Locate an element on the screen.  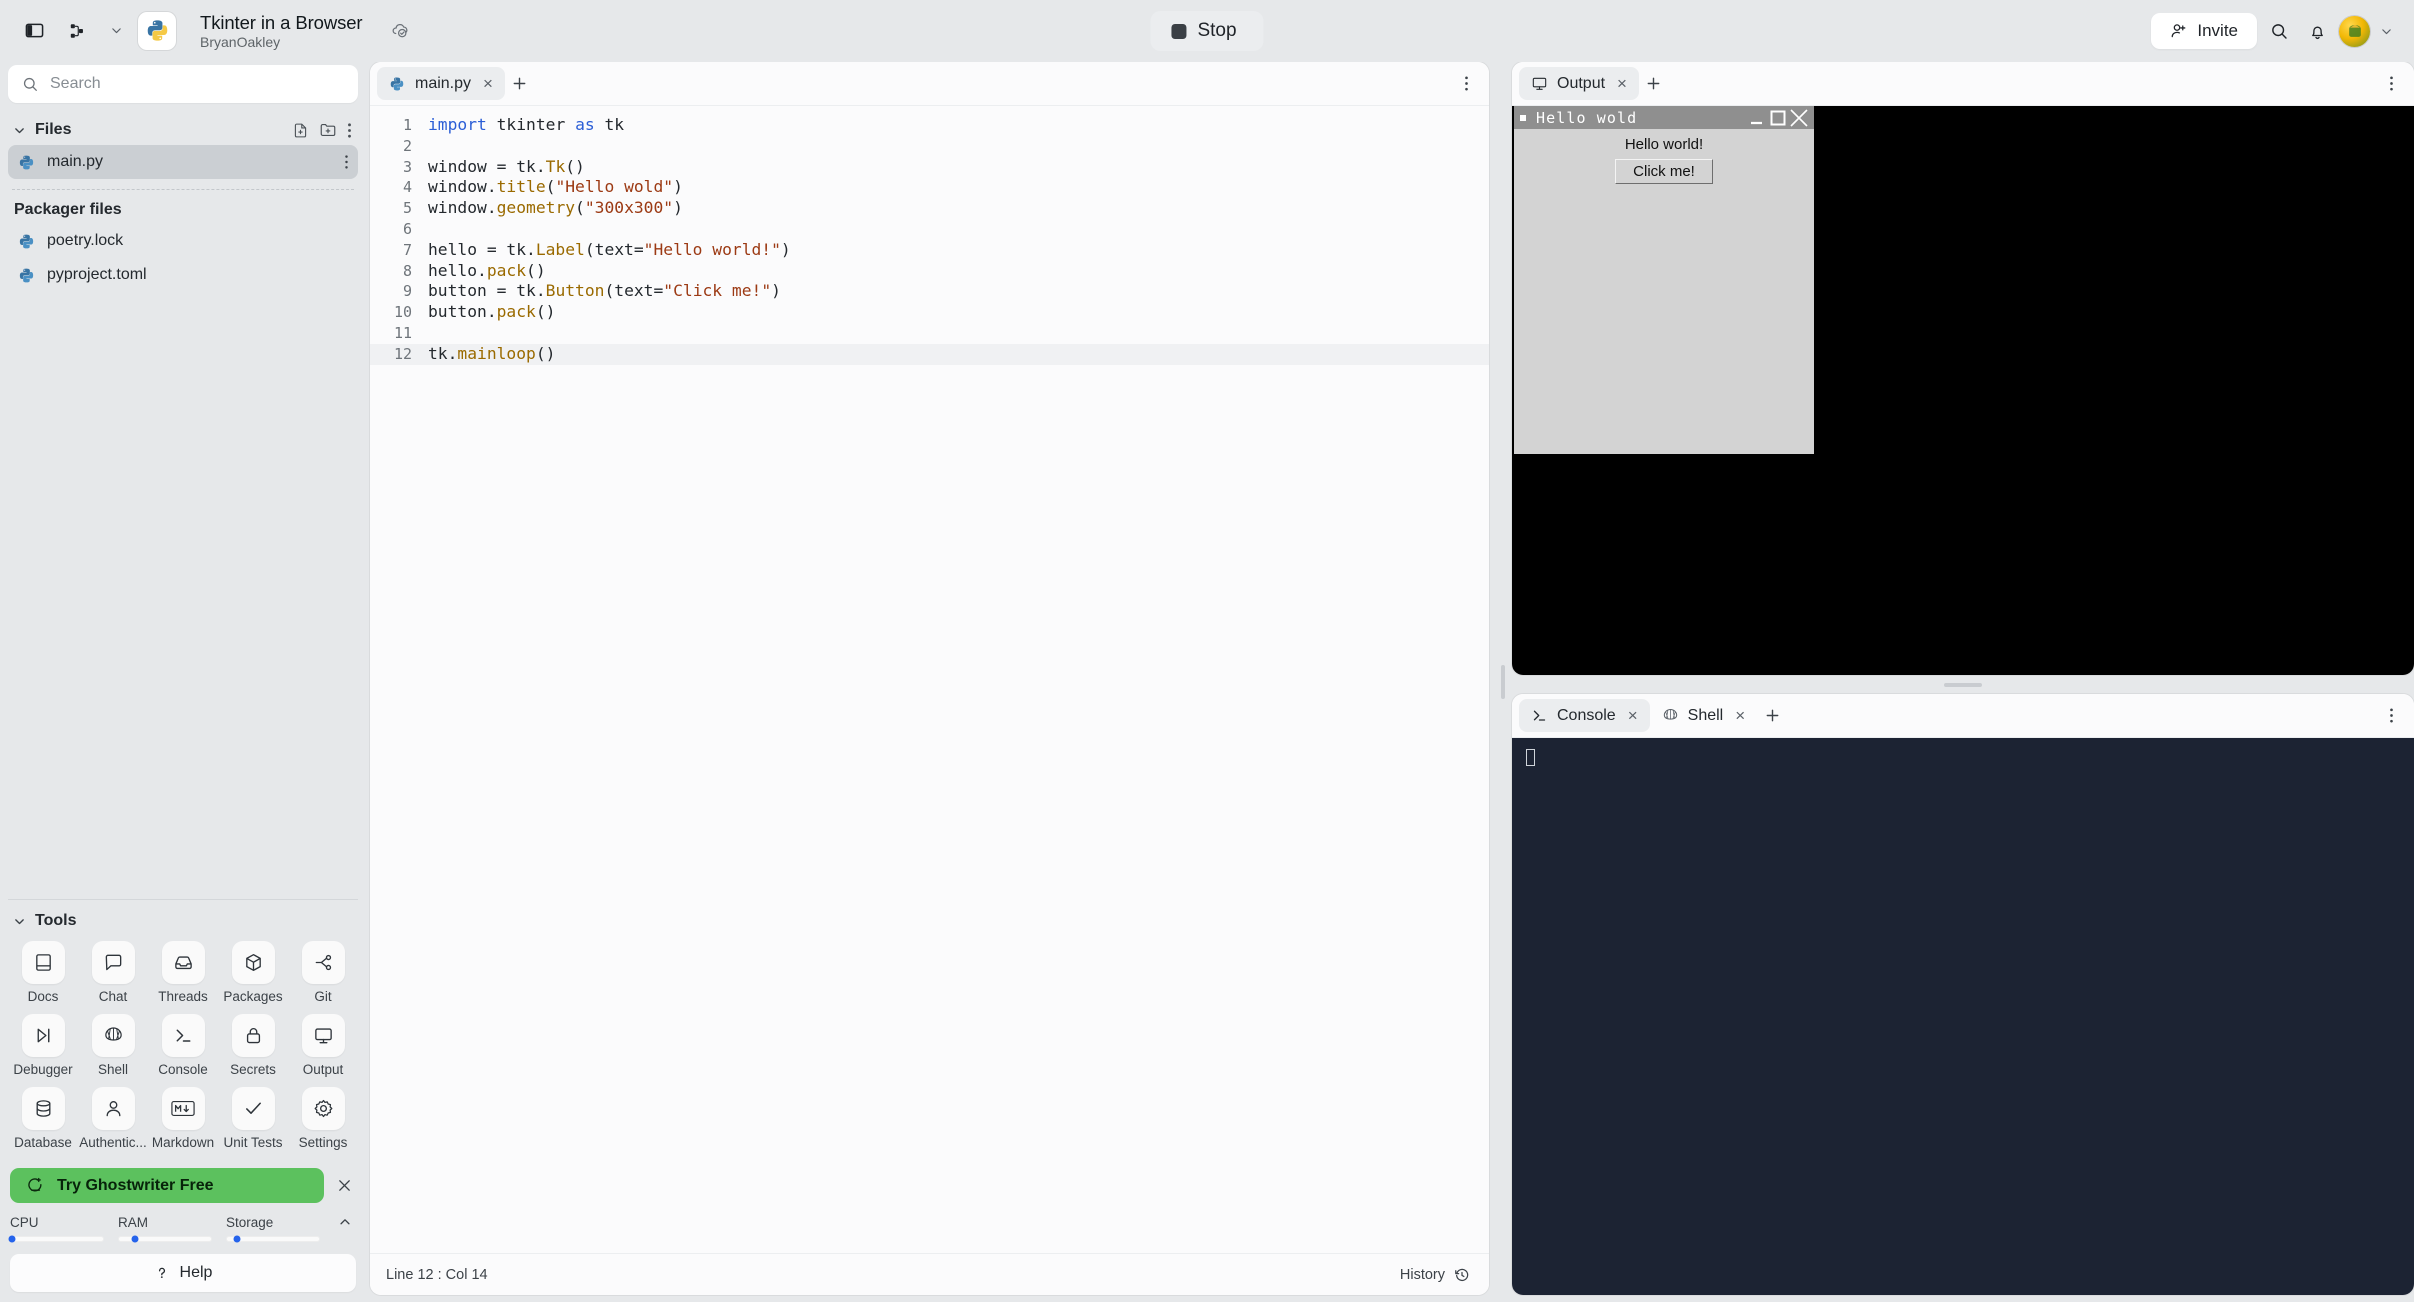
project-chevron-down-icon is located at coordinates (116, 31).